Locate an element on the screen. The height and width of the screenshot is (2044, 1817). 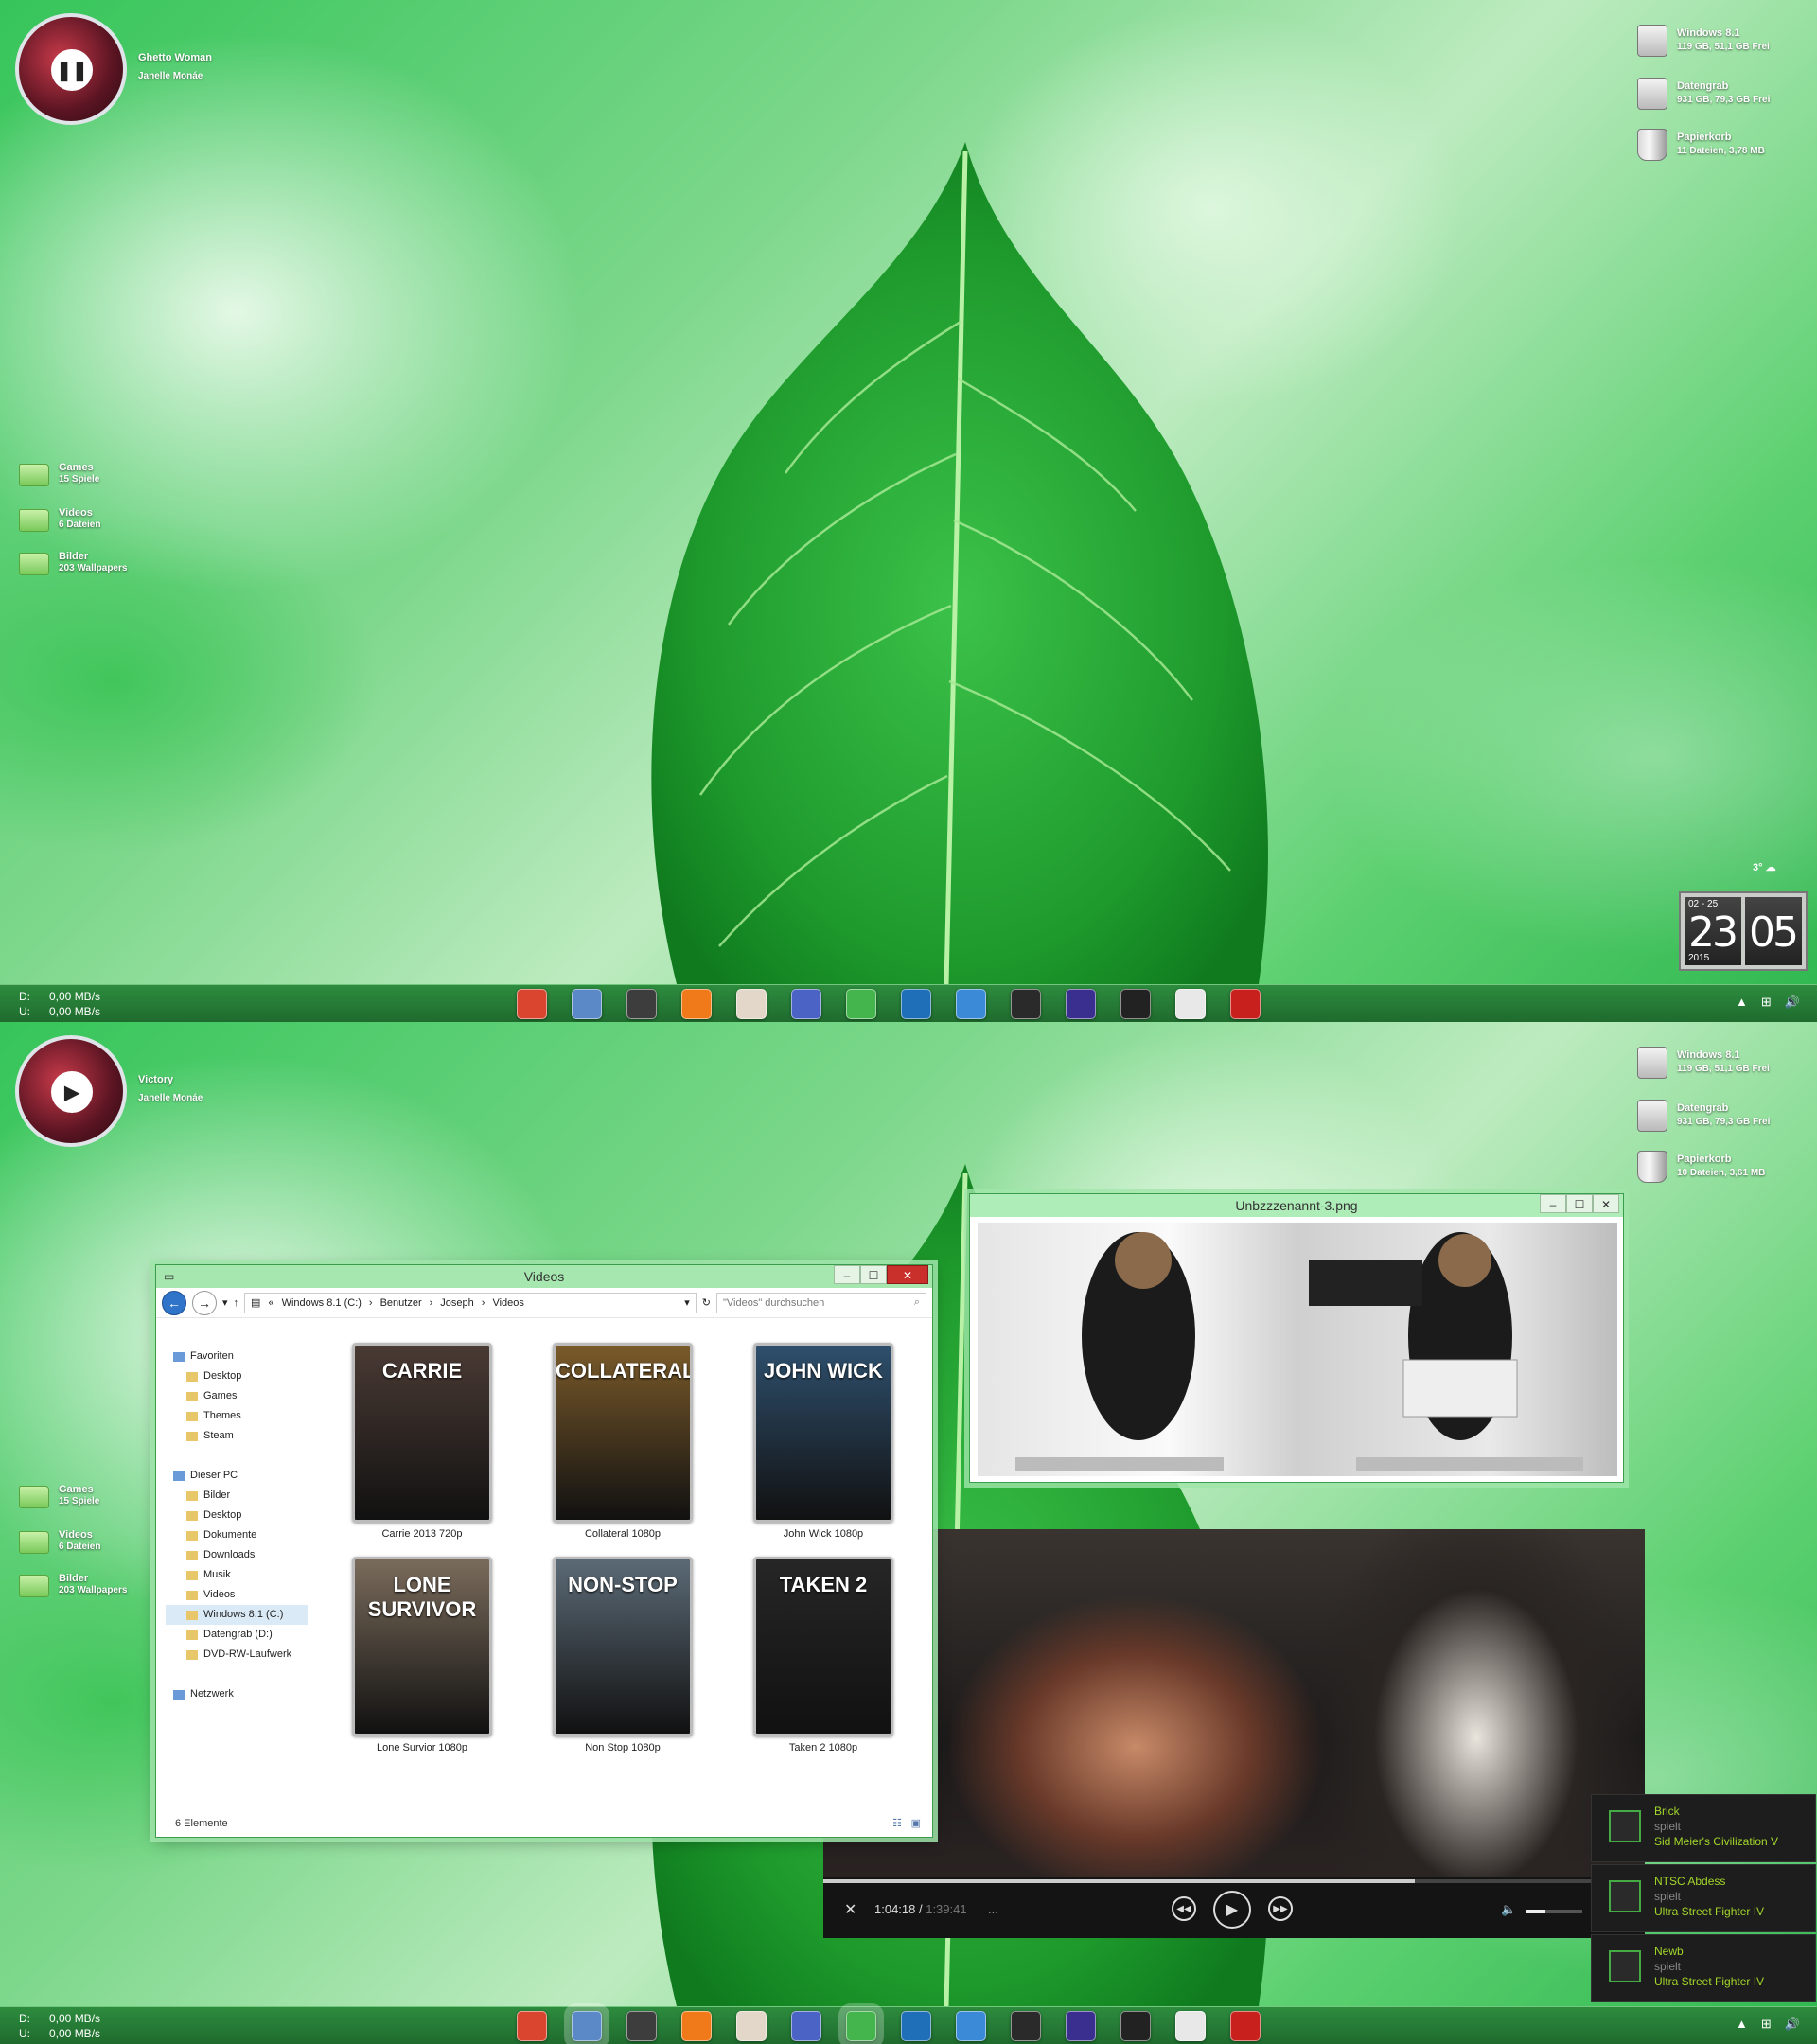
forward-button: → is located at coordinates (205, 1302).